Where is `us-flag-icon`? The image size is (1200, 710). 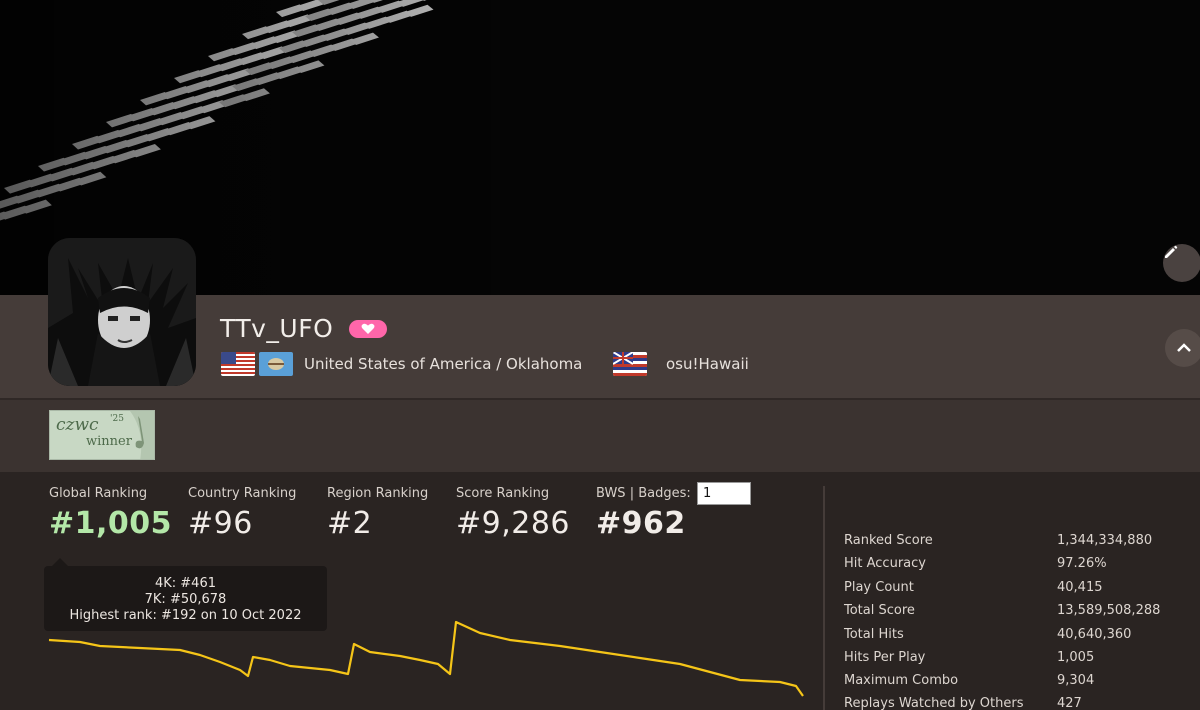 us-flag-icon is located at coordinates (238, 364).